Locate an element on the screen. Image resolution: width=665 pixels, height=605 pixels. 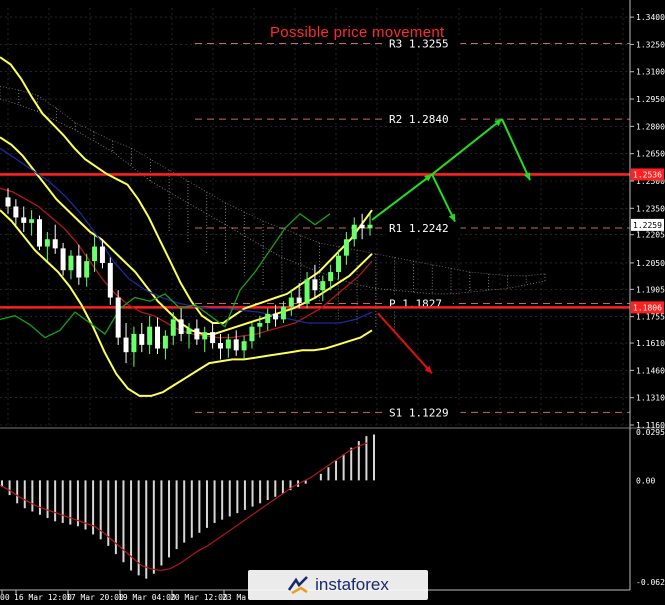
time-tick-label: 17 Mar 20:00 is located at coordinates (95, 597).